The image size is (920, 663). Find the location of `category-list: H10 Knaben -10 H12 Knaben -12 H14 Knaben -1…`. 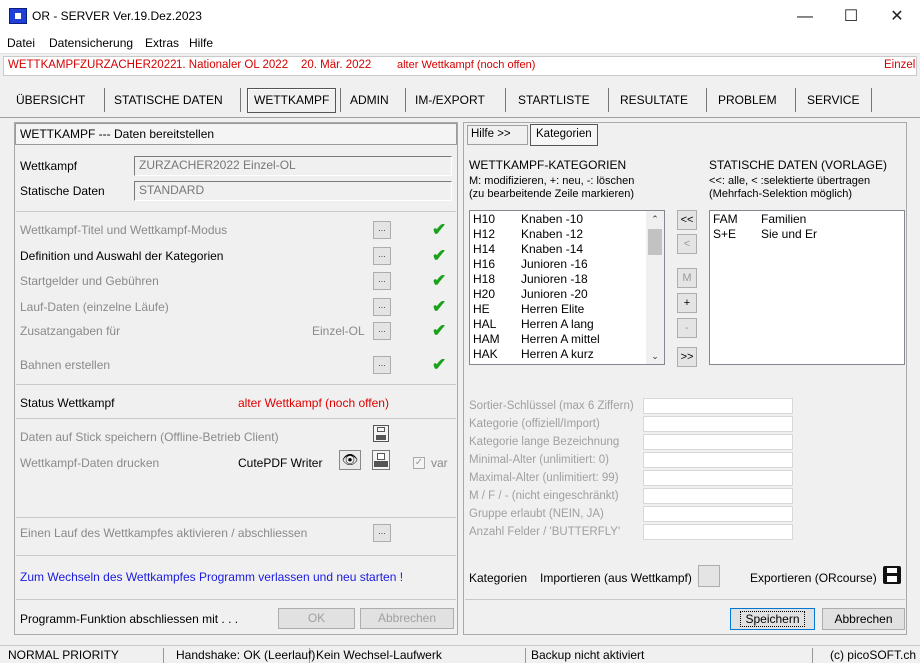

category-list: H10 Knaben -10 H12 Knaben -12 H14 Knaben -1… is located at coordinates (567, 287).